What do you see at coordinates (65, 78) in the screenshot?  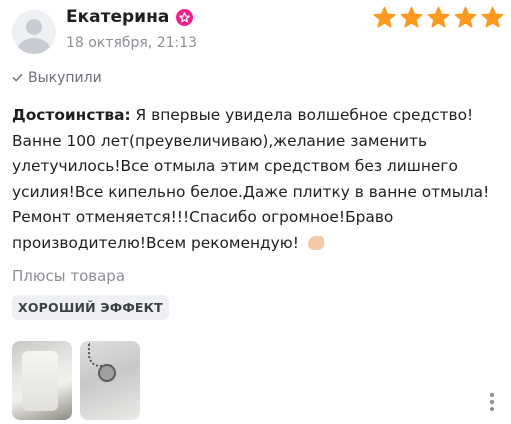 I see `bought-label: Выкупили` at bounding box center [65, 78].